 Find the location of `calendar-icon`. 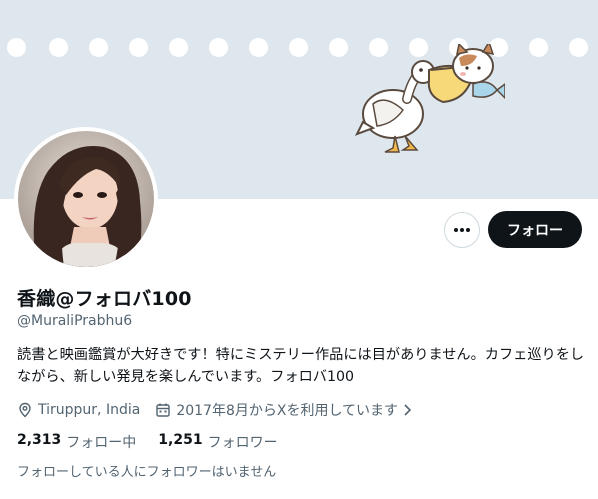

calendar-icon is located at coordinates (163, 410).